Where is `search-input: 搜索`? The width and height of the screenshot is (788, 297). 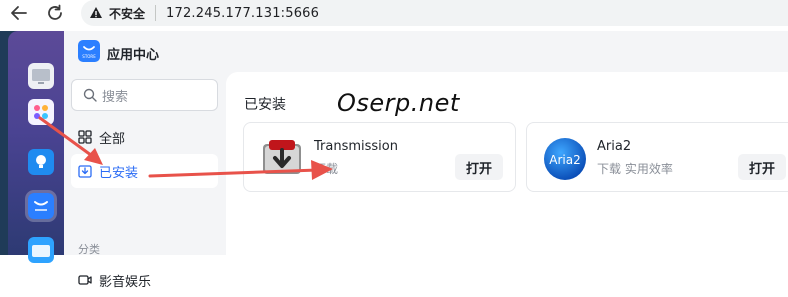
search-input: 搜索 is located at coordinates (144, 95).